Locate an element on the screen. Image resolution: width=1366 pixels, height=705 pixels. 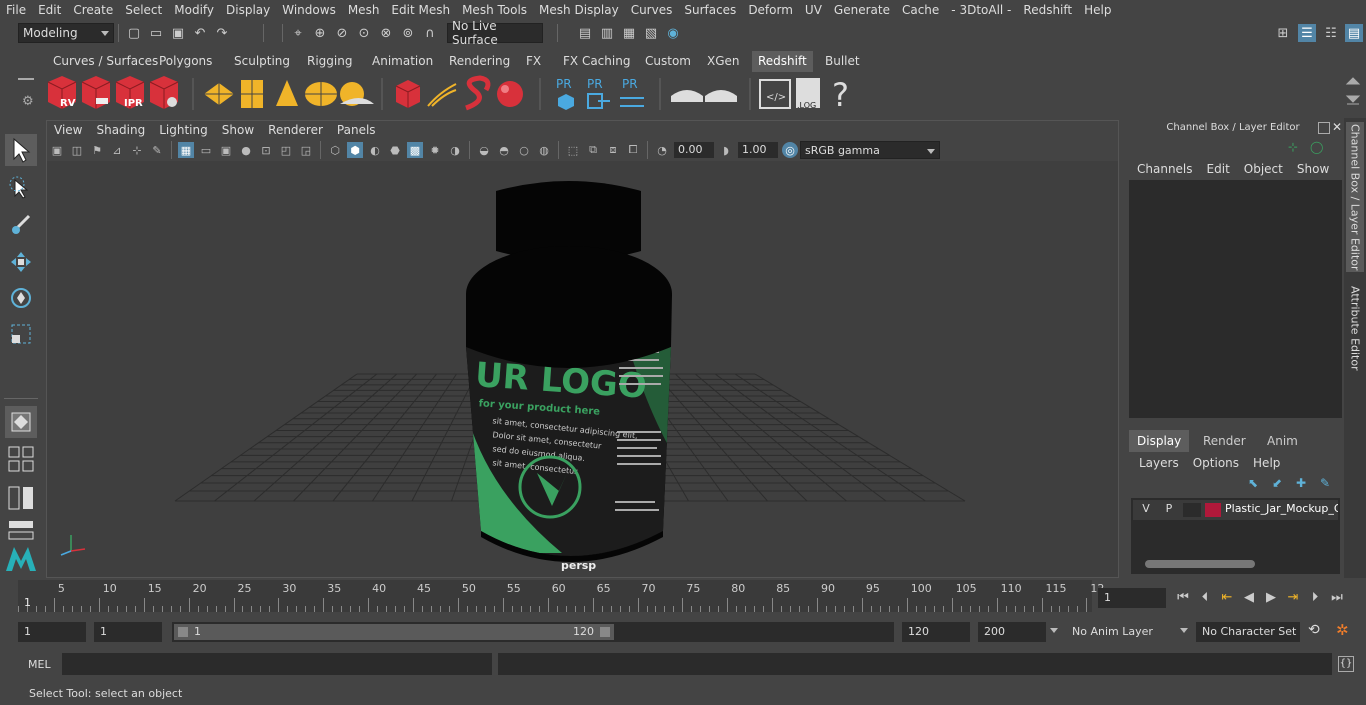
snap-surface-icon: ⊚ is located at coordinates (408, 33).